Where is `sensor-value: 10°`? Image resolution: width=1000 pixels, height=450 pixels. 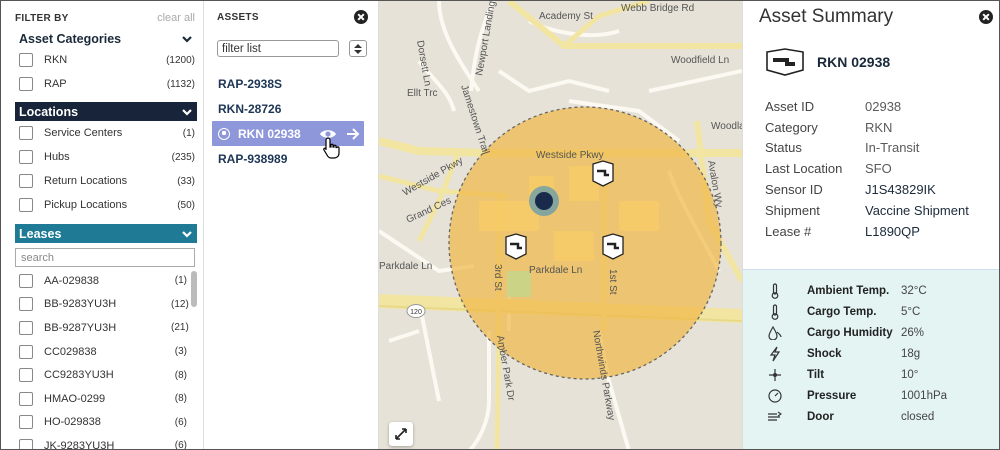 sensor-value: 10° is located at coordinates (910, 375).